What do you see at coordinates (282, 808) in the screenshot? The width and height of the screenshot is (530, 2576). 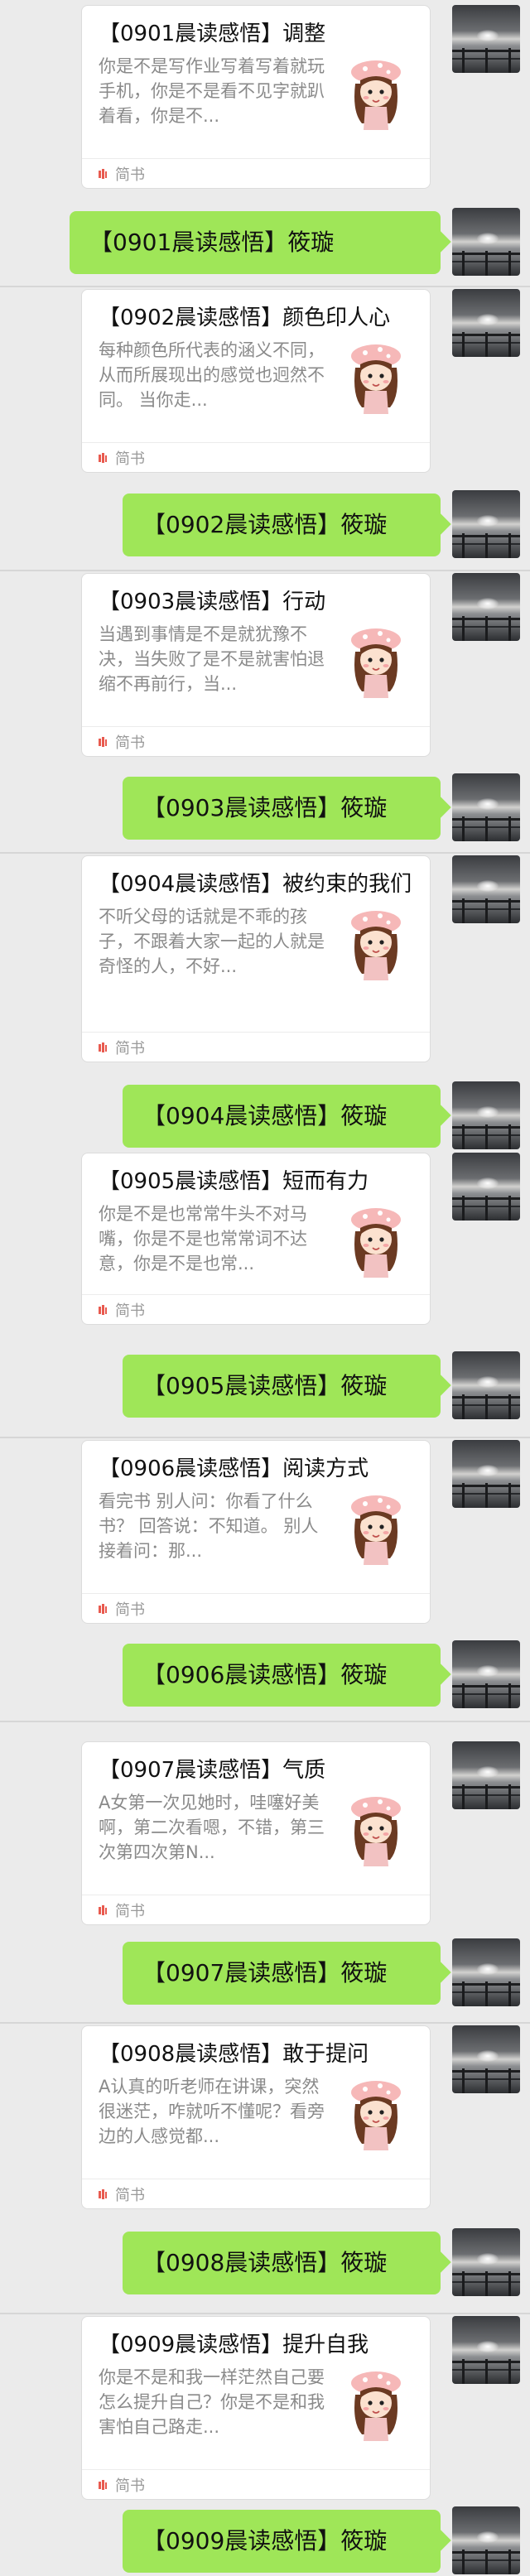 I see `reply-bubble: 【0903晨读感悟】筱璇` at bounding box center [282, 808].